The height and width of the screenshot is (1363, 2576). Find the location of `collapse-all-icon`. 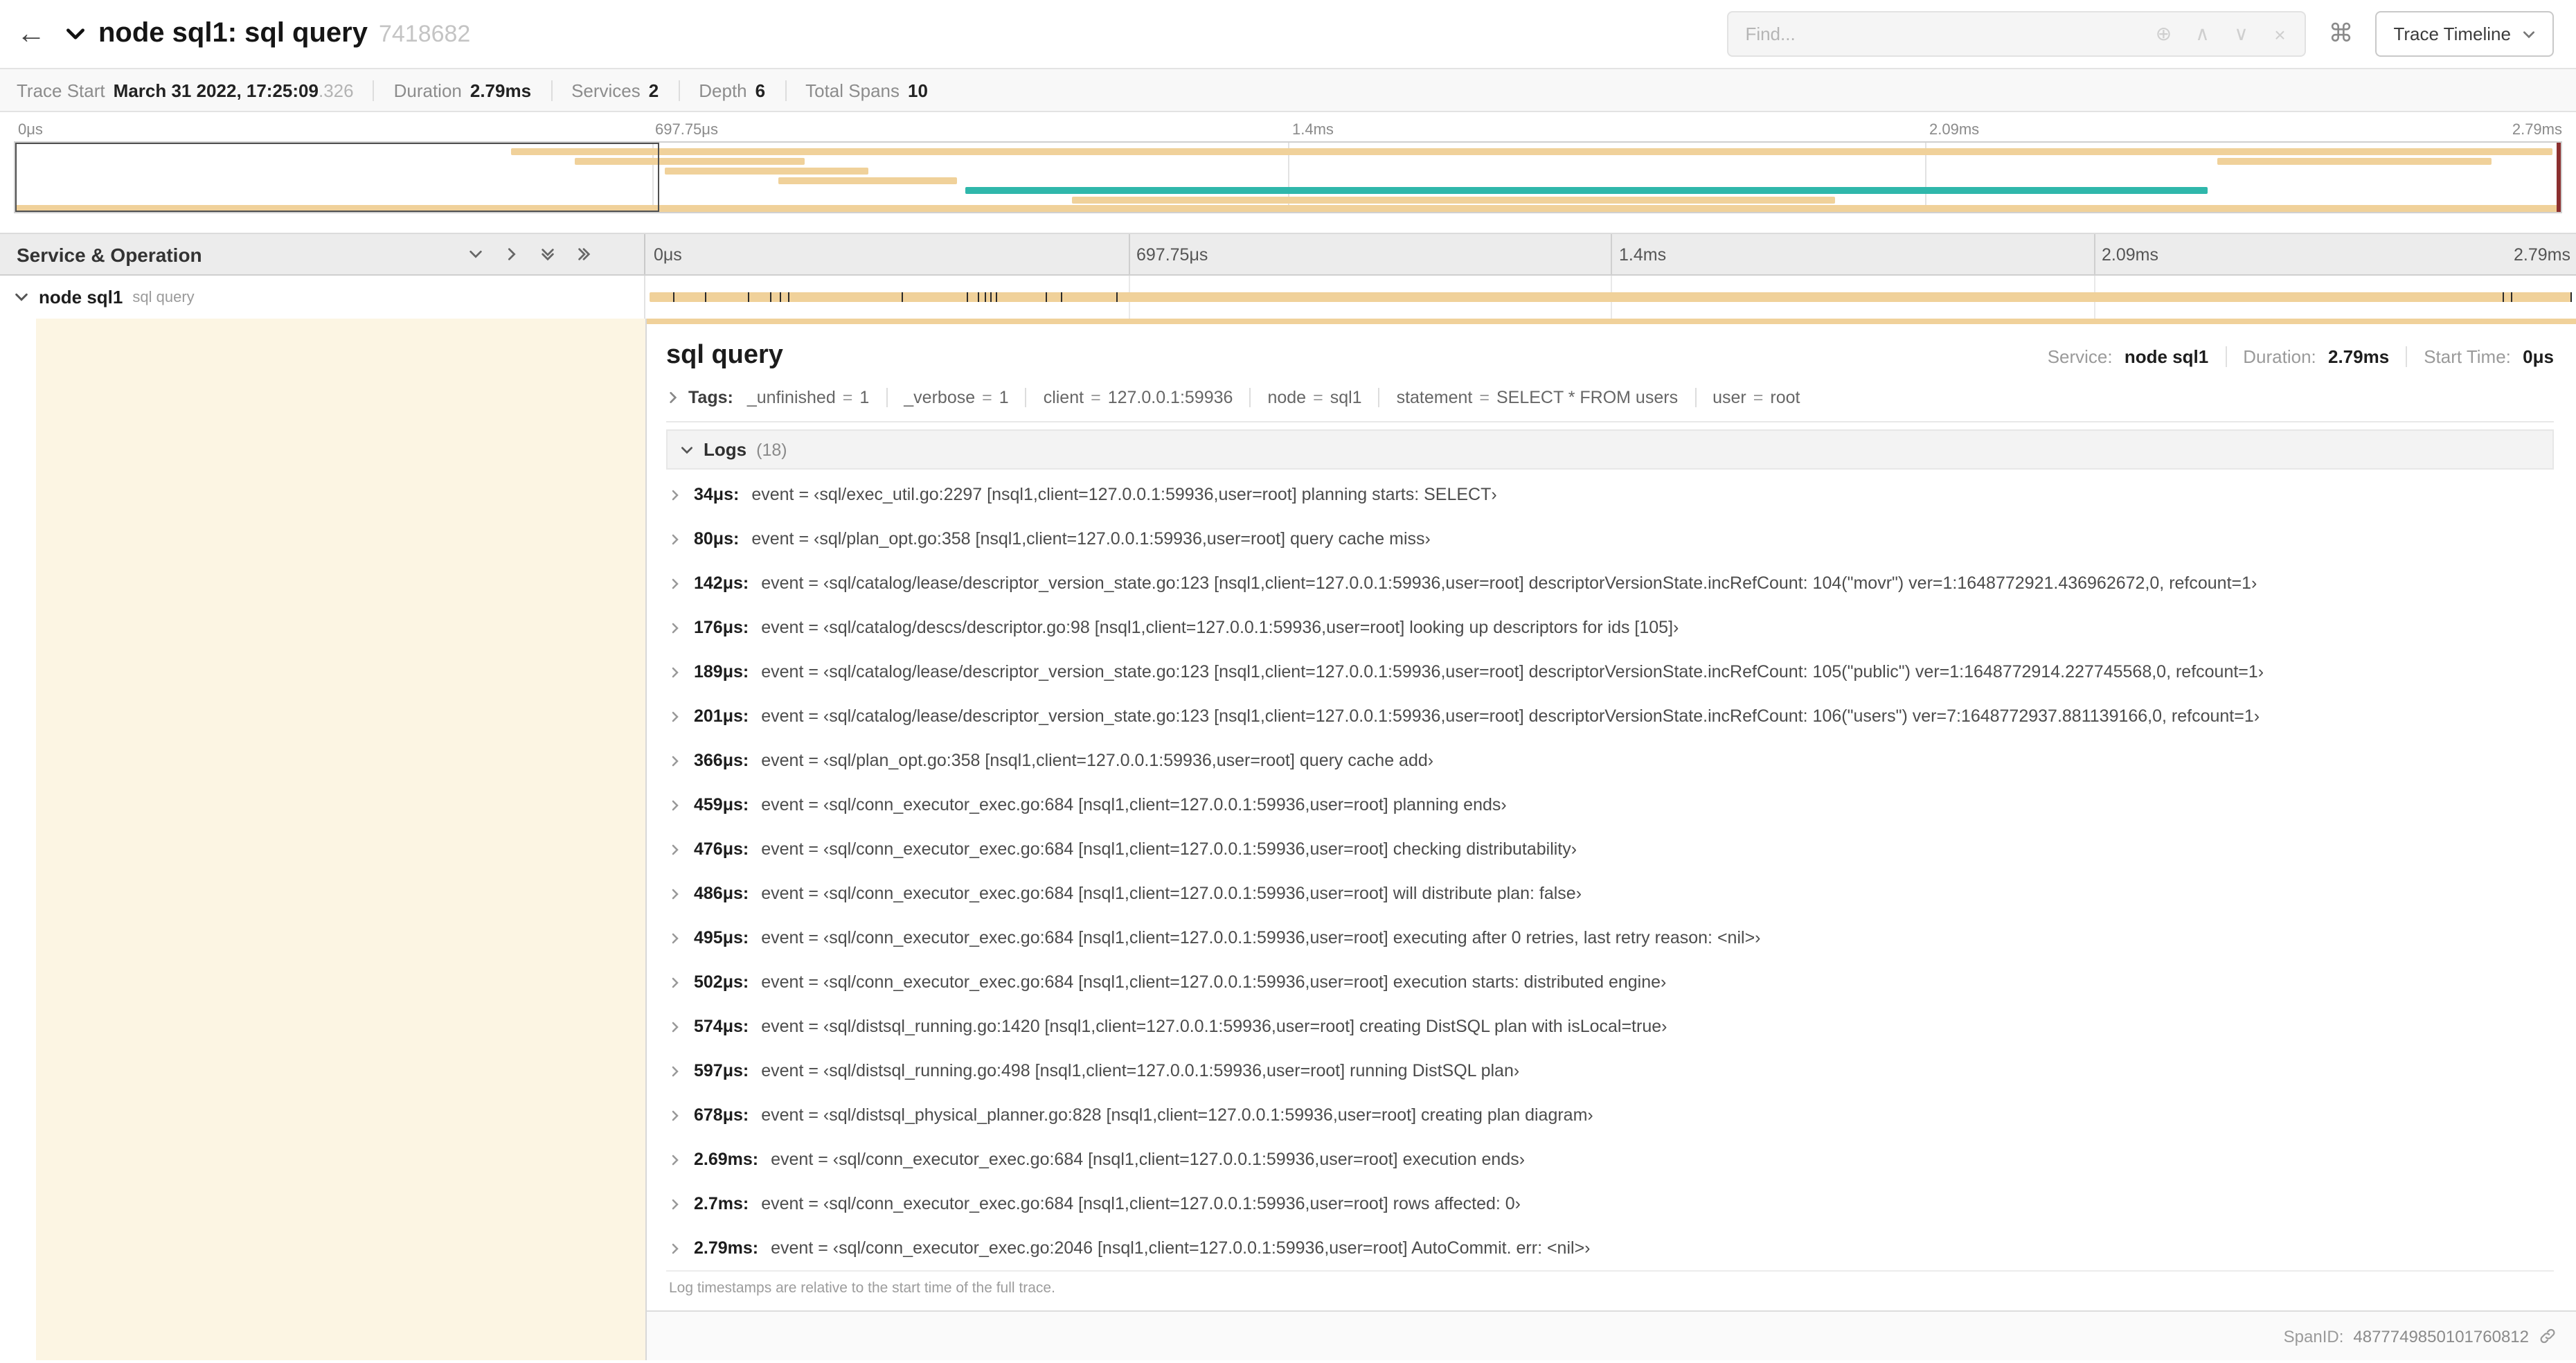

collapse-all-icon is located at coordinates (583, 254).